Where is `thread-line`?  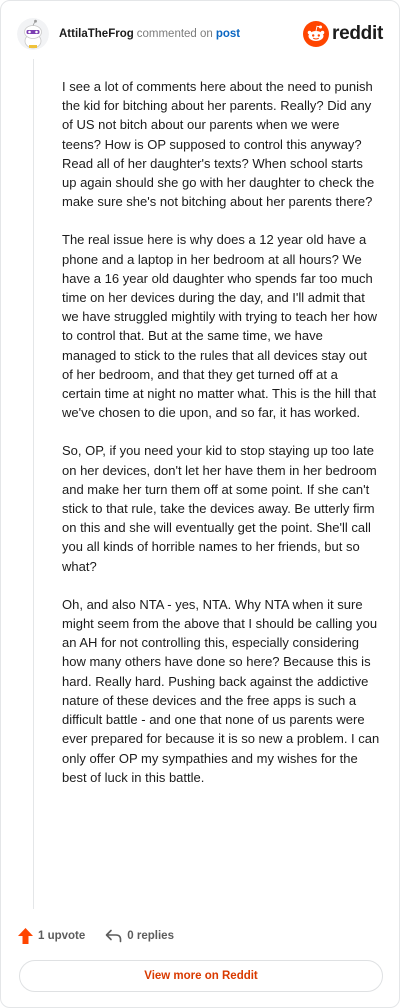 thread-line is located at coordinates (33, 484).